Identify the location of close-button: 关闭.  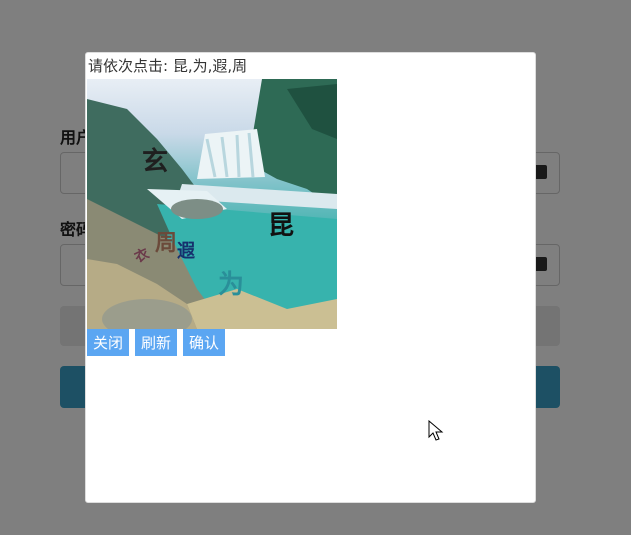
(108, 342).